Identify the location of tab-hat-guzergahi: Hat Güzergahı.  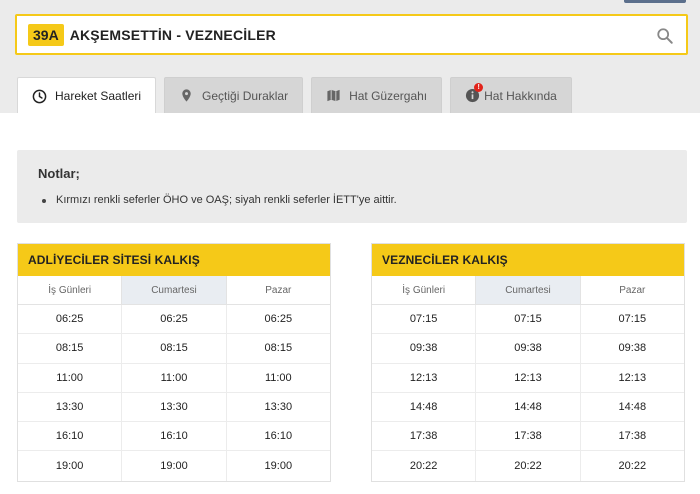
(377, 95).